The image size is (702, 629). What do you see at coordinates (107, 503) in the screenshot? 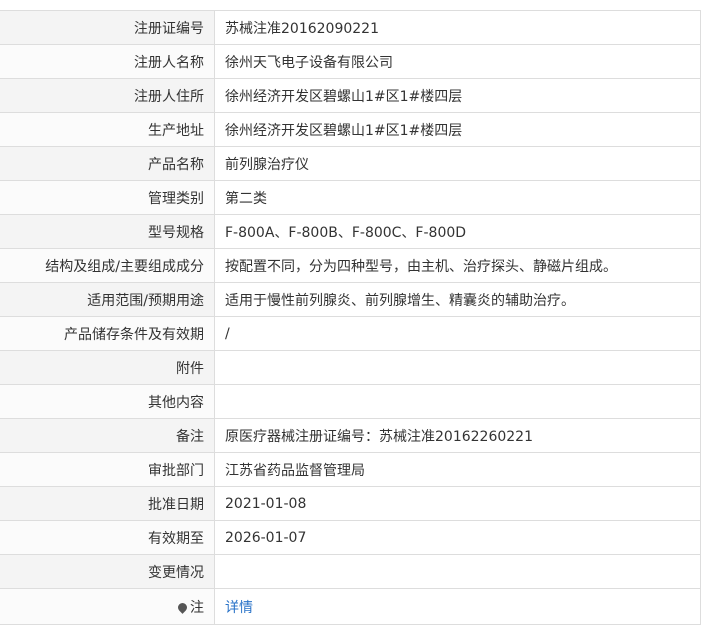
I see `row-label: 批准日期` at bounding box center [107, 503].